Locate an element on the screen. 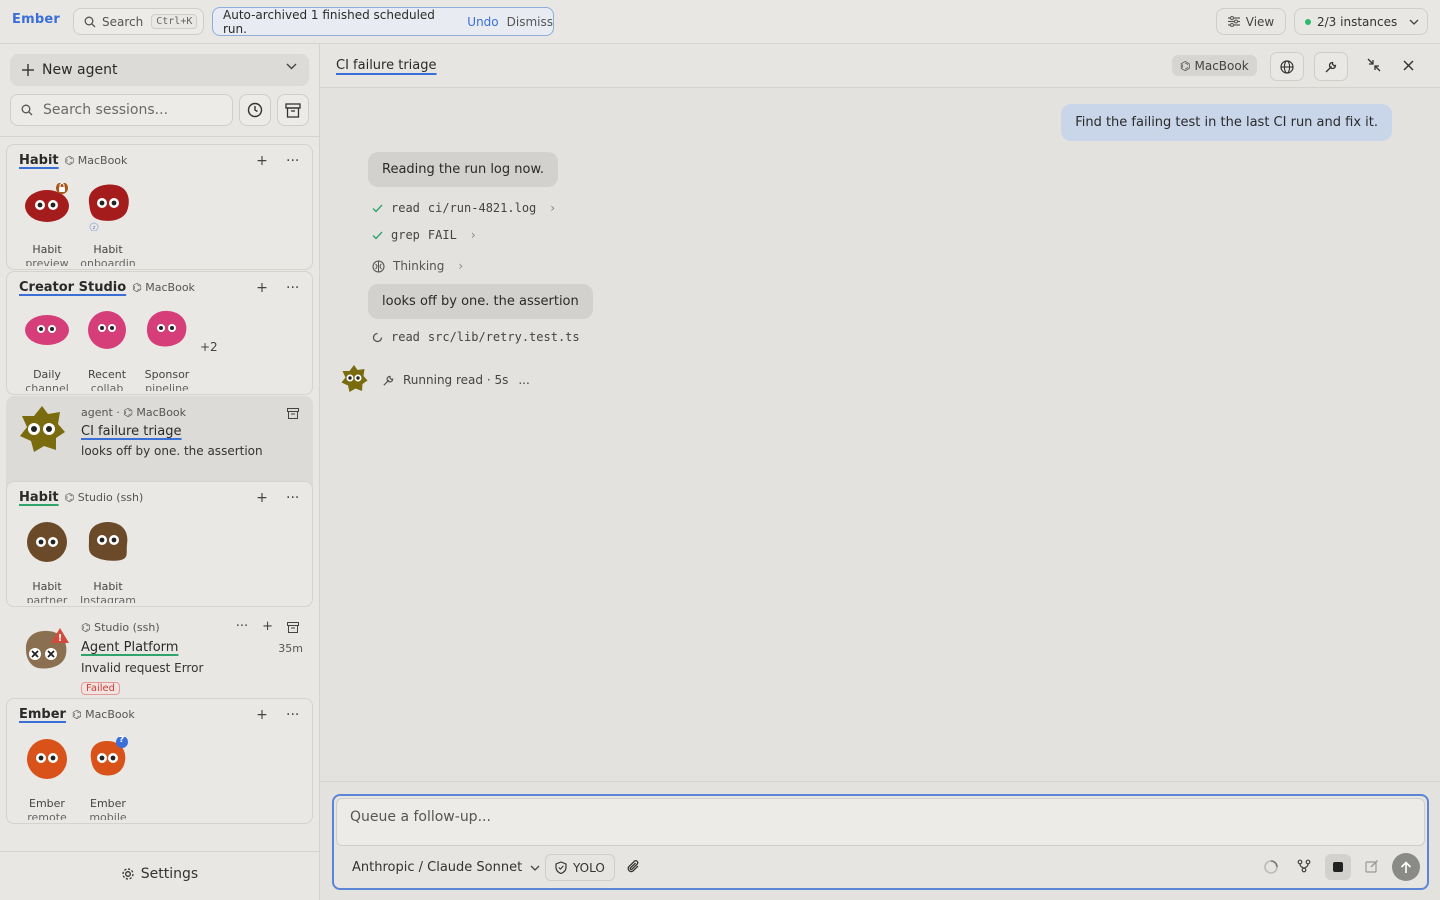 The width and height of the screenshot is (1440, 900). app-brand: Ember is located at coordinates (36, 19).